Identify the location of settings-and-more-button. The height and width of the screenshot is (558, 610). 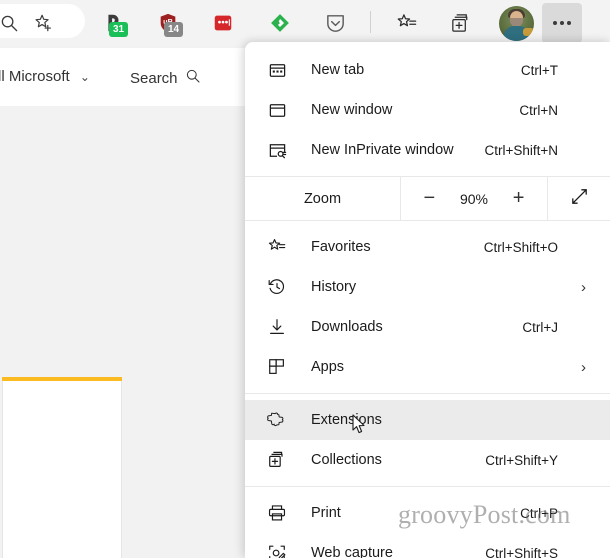
(562, 23).